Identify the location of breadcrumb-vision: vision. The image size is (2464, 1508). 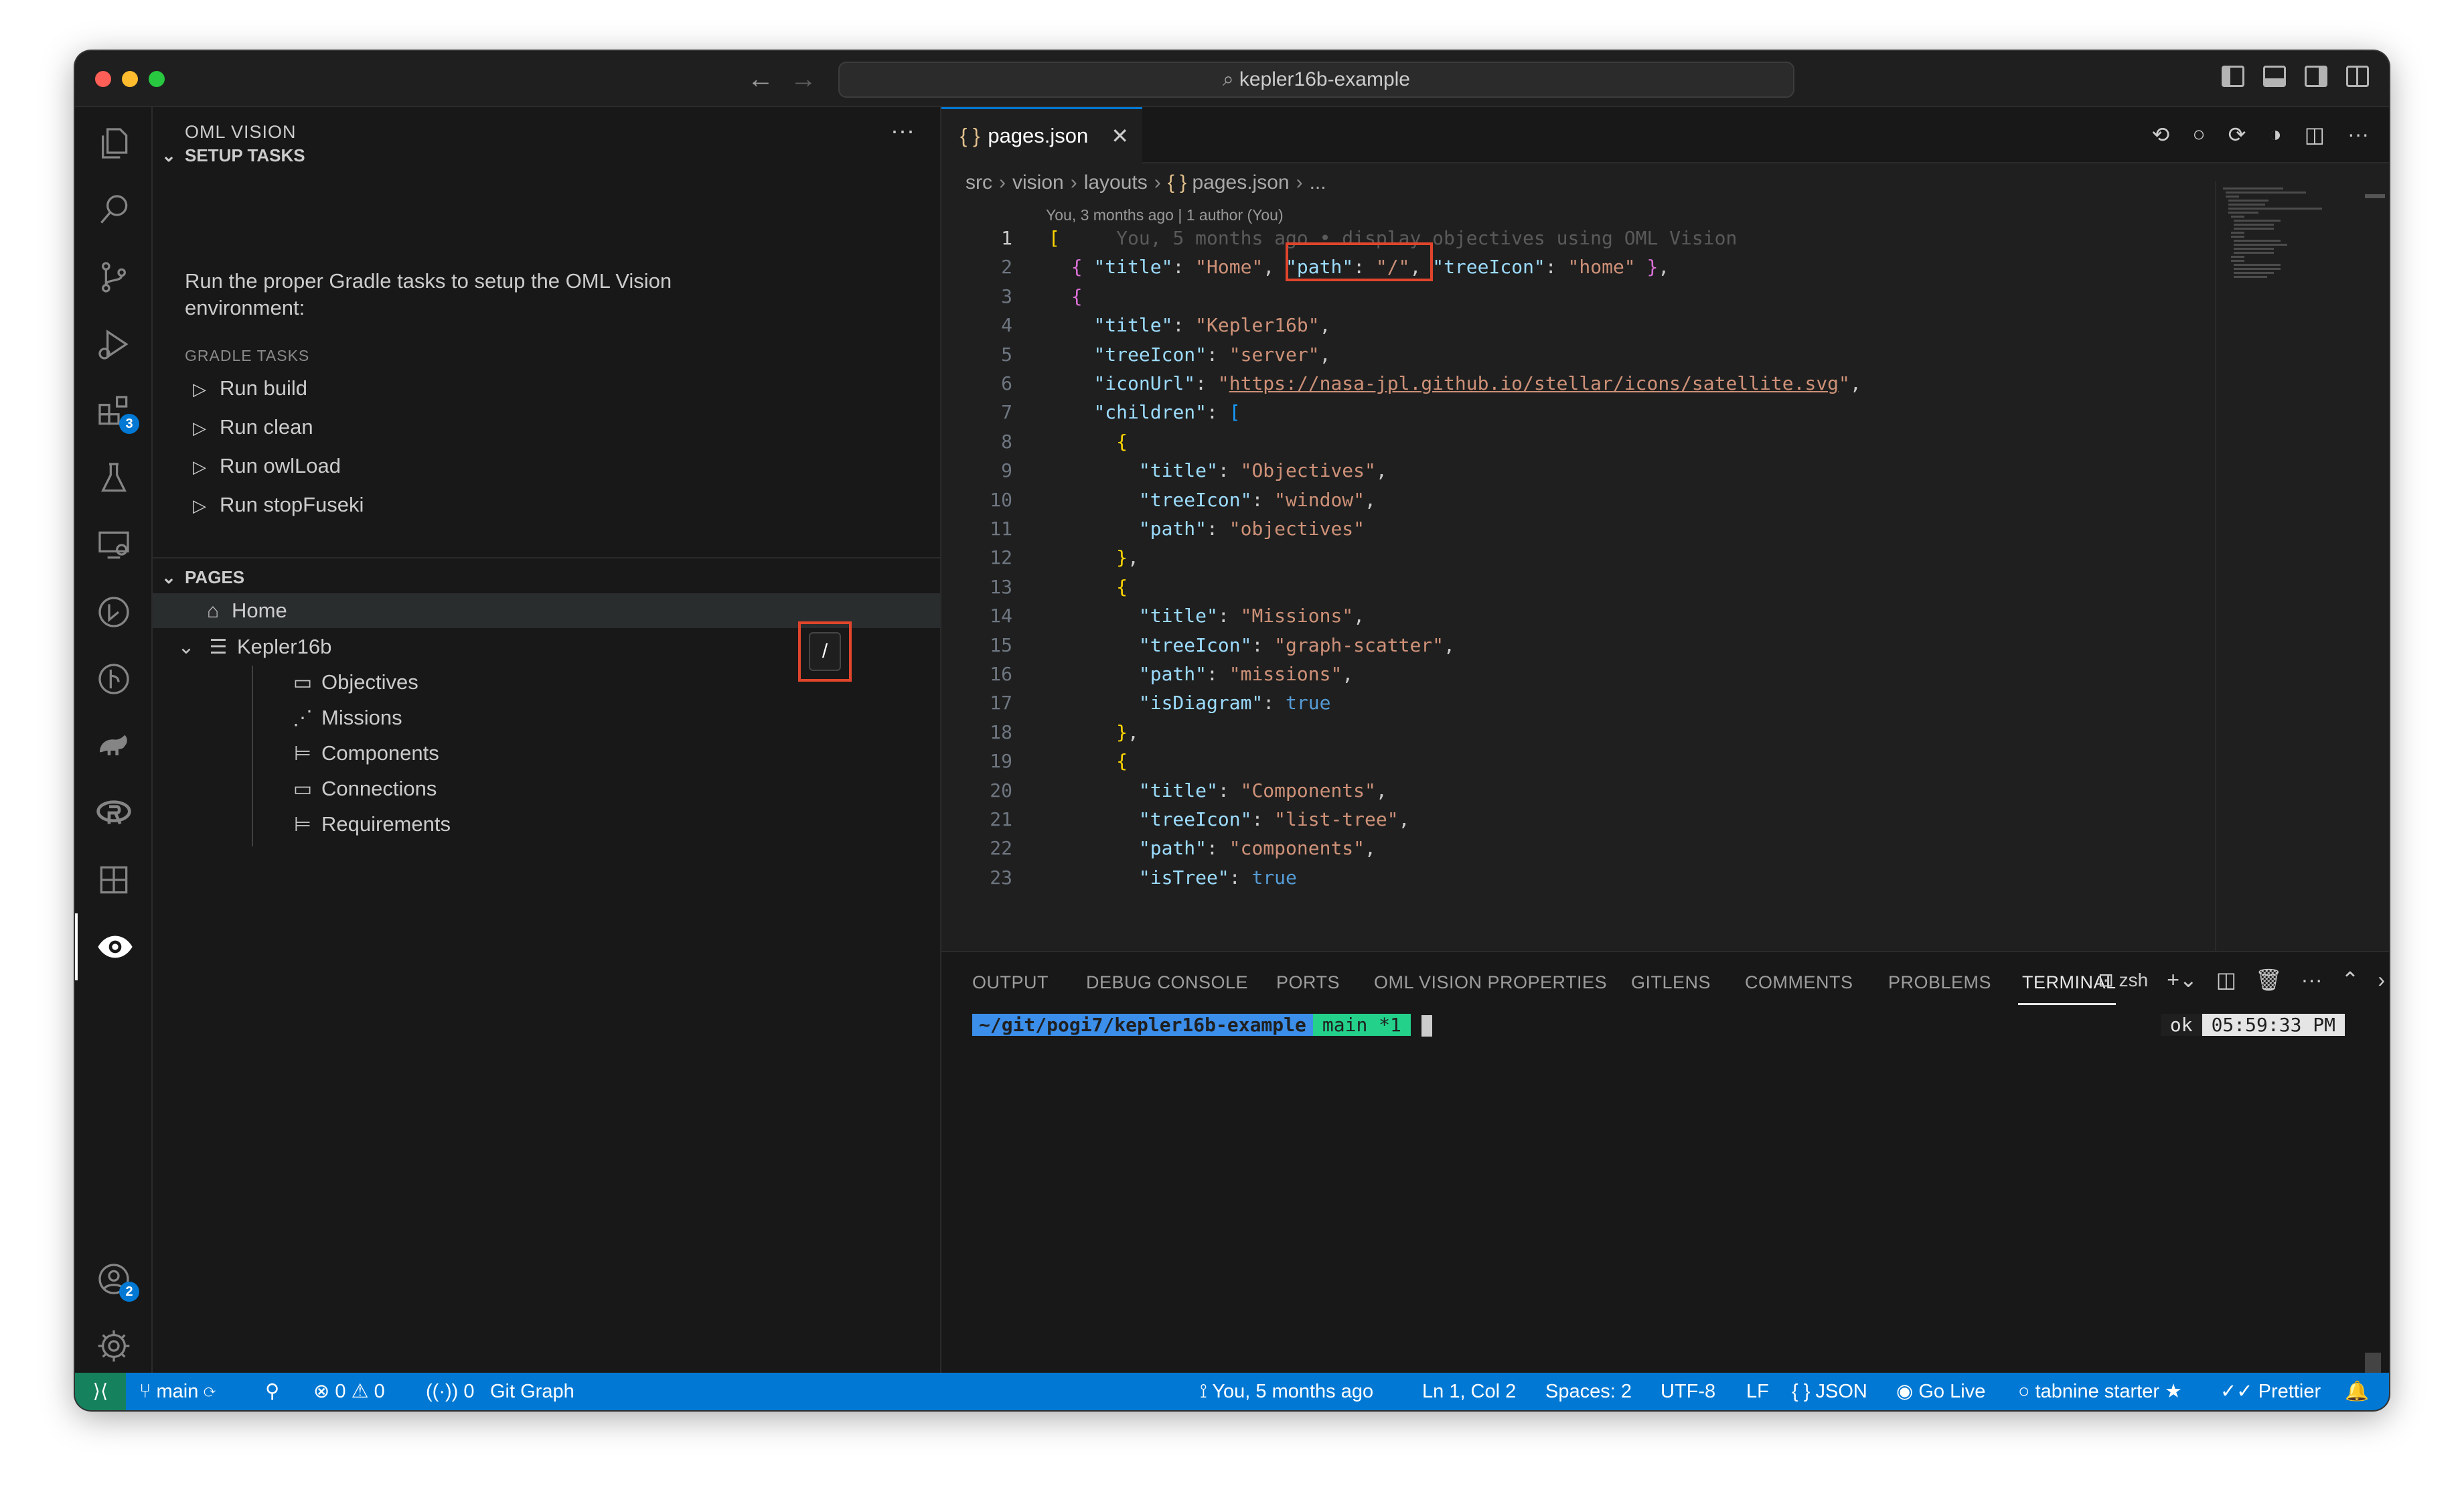
(1038, 183).